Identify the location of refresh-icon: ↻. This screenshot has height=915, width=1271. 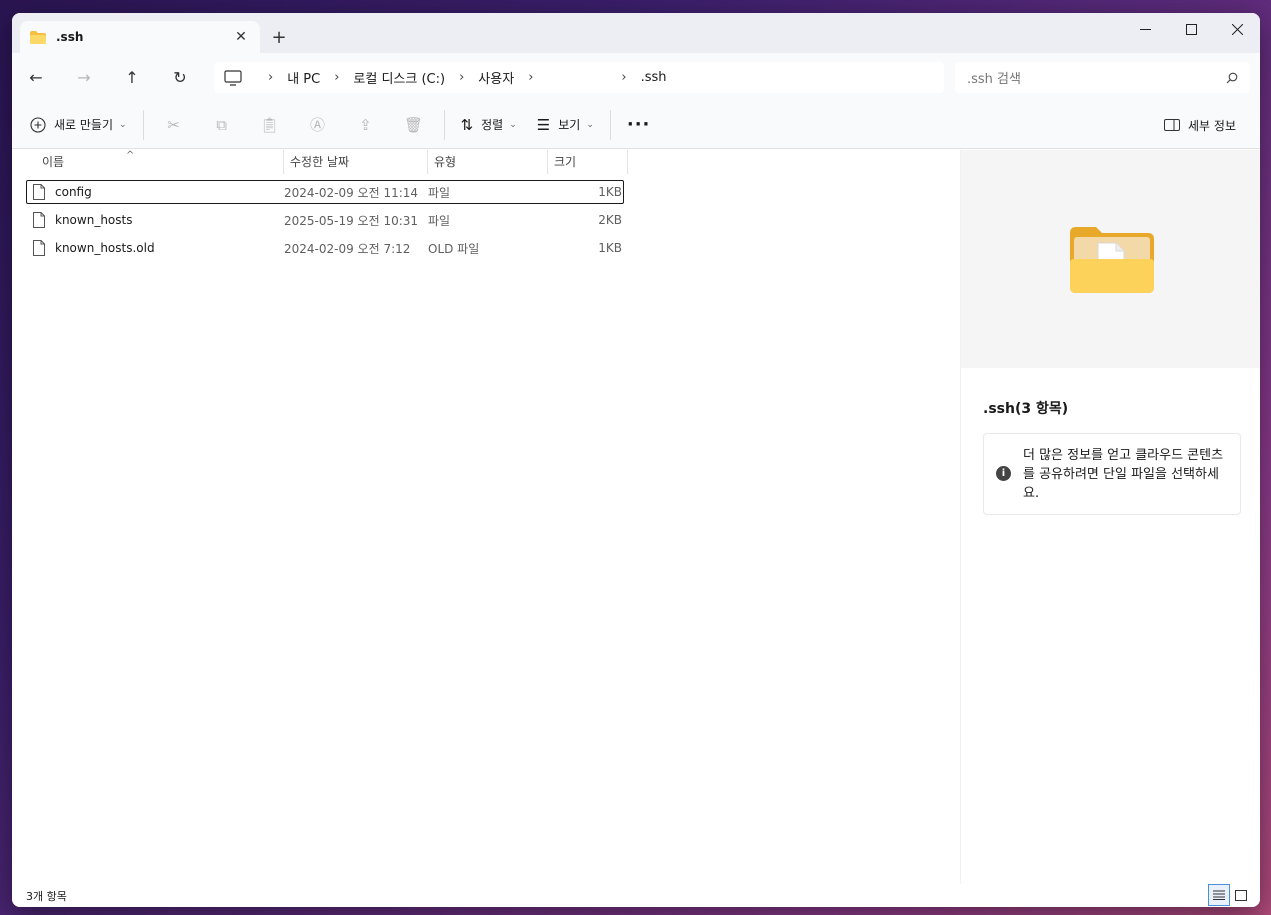
(180, 77).